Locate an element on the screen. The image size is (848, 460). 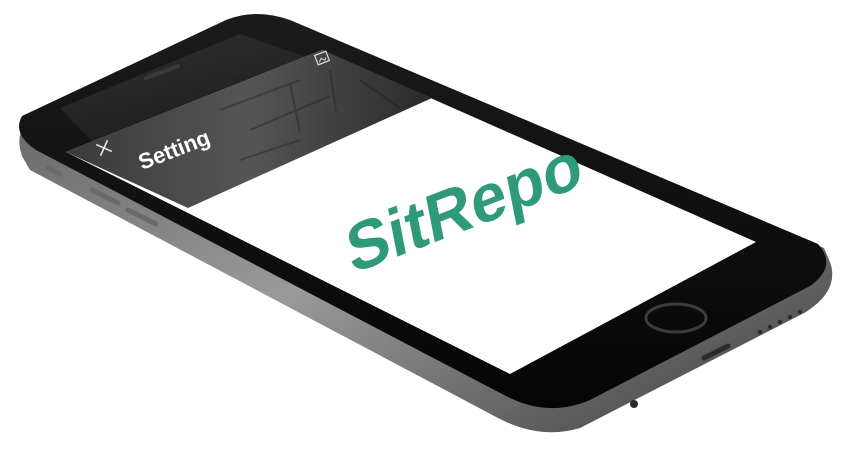
headphone-jack is located at coordinates (634, 404).